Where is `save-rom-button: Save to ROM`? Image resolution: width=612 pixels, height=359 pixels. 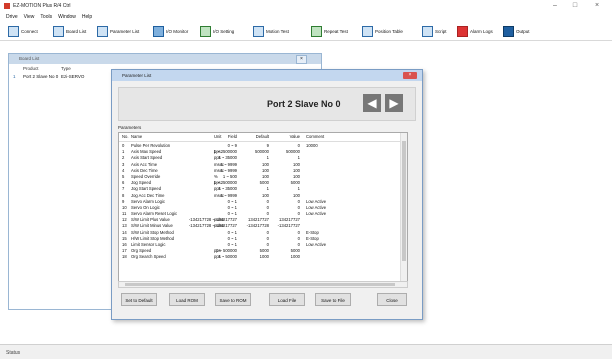 save-rom-button: Save to ROM is located at coordinates (233, 299).